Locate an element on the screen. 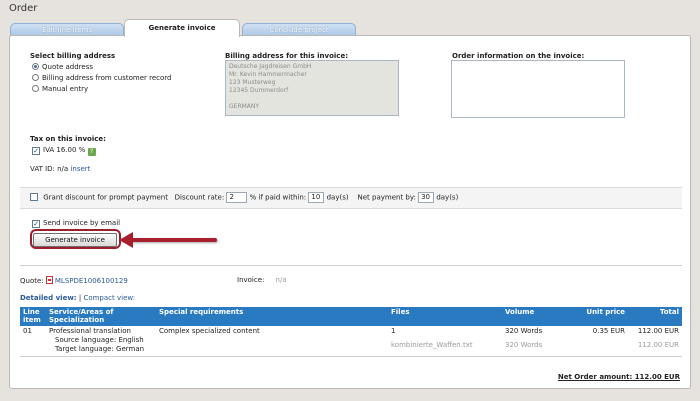 This screenshot has width=700, height=401. col-header-volume: Volume is located at coordinates (537, 316).